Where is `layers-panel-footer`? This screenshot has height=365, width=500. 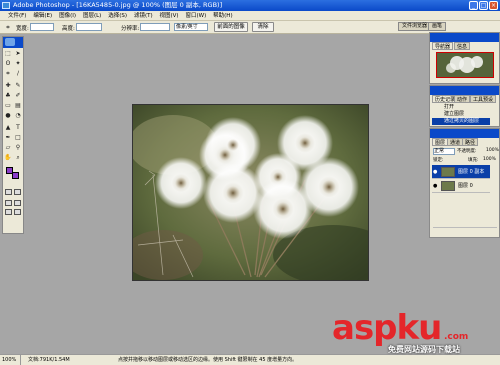
layers-panel-footer is located at coordinates (465, 231).